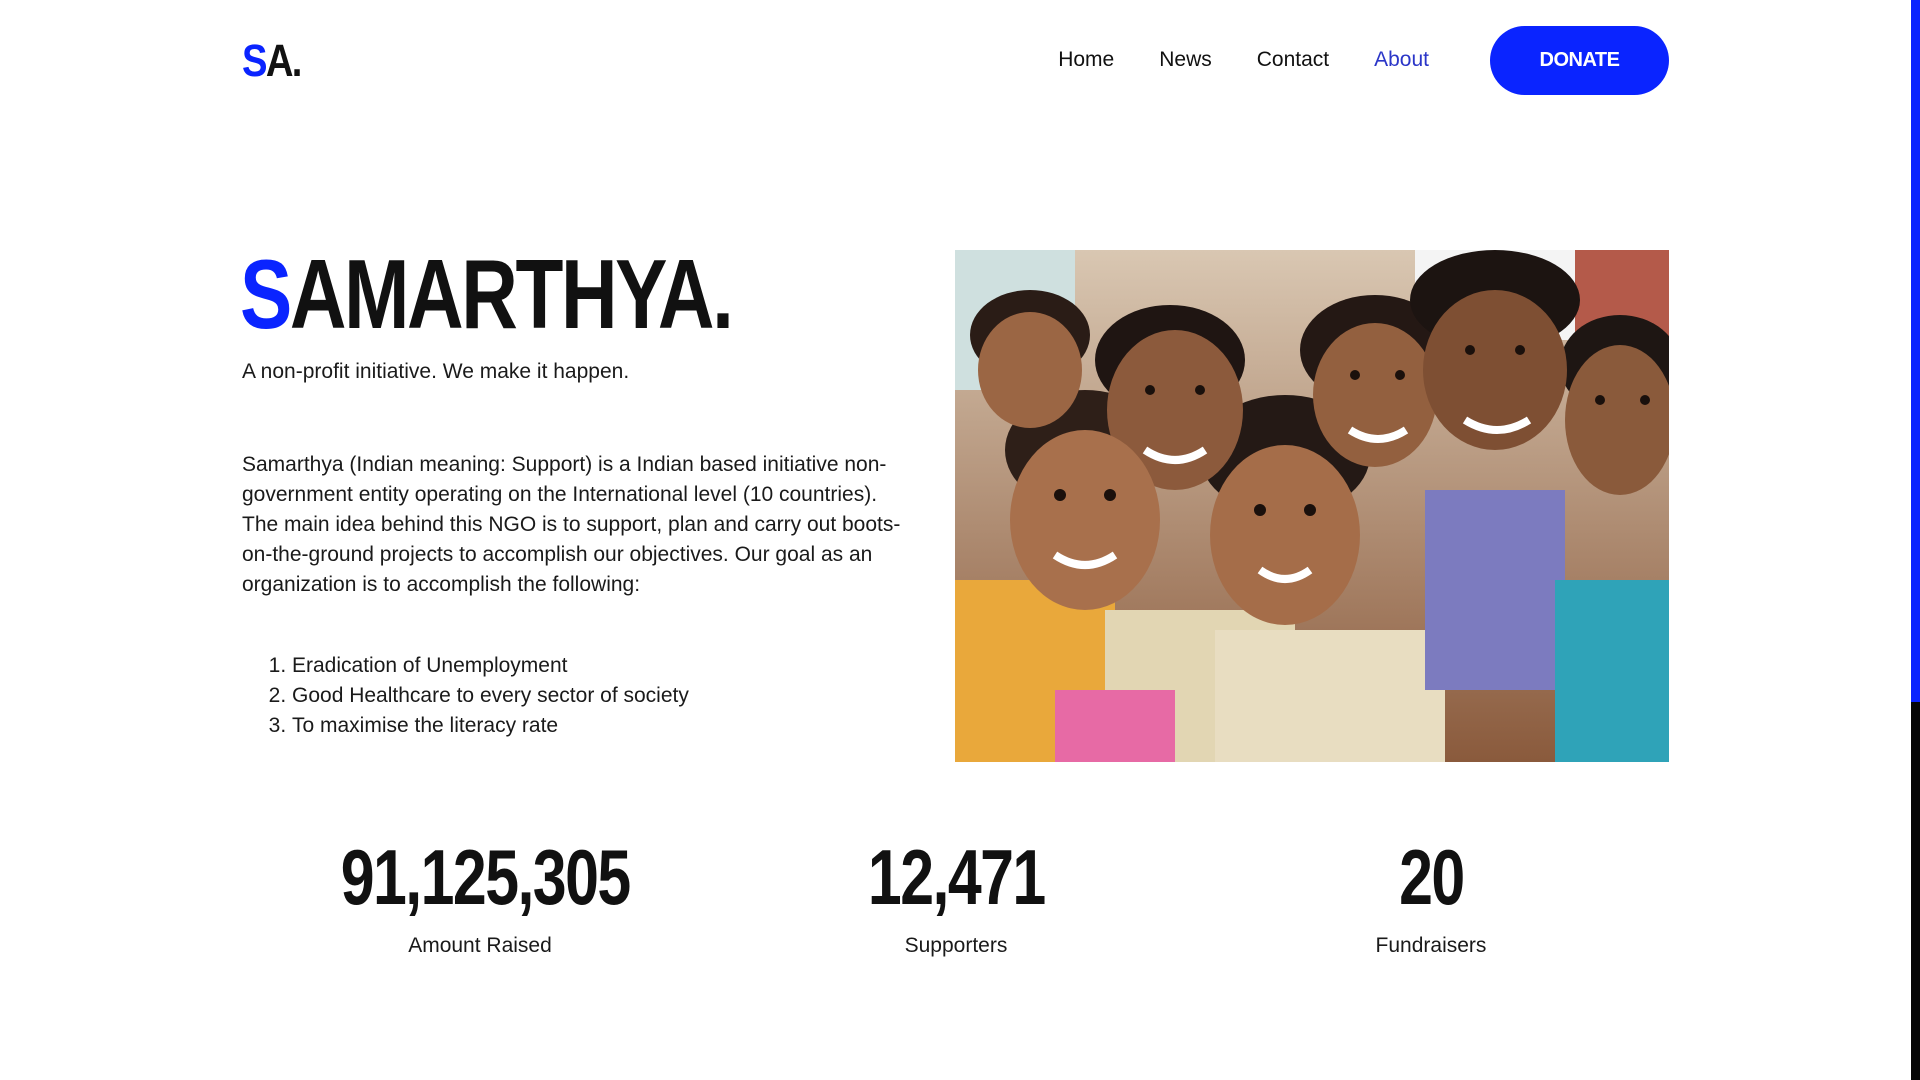 This screenshot has width=1920, height=1080. What do you see at coordinates (284, 60) in the screenshot?
I see `logo-rest: A.` at bounding box center [284, 60].